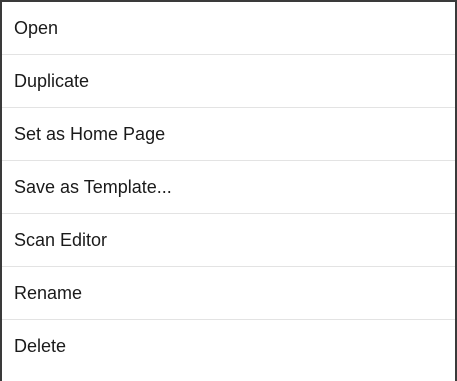  Describe the element at coordinates (40, 346) in the screenshot. I see `menu-item-label: Delete` at that location.